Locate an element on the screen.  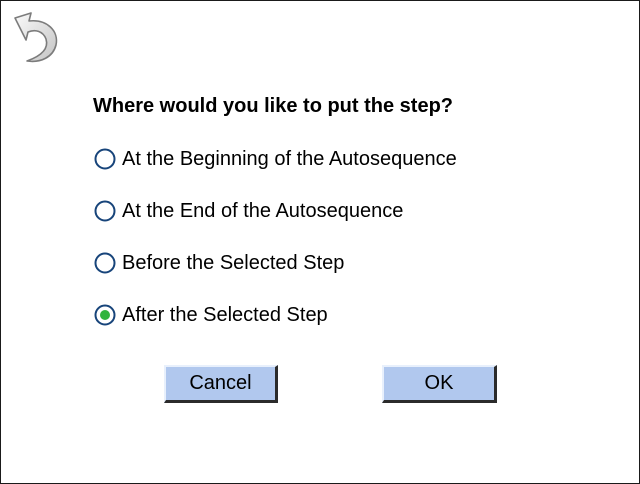
radio-selected-icon is located at coordinates (105, 315).